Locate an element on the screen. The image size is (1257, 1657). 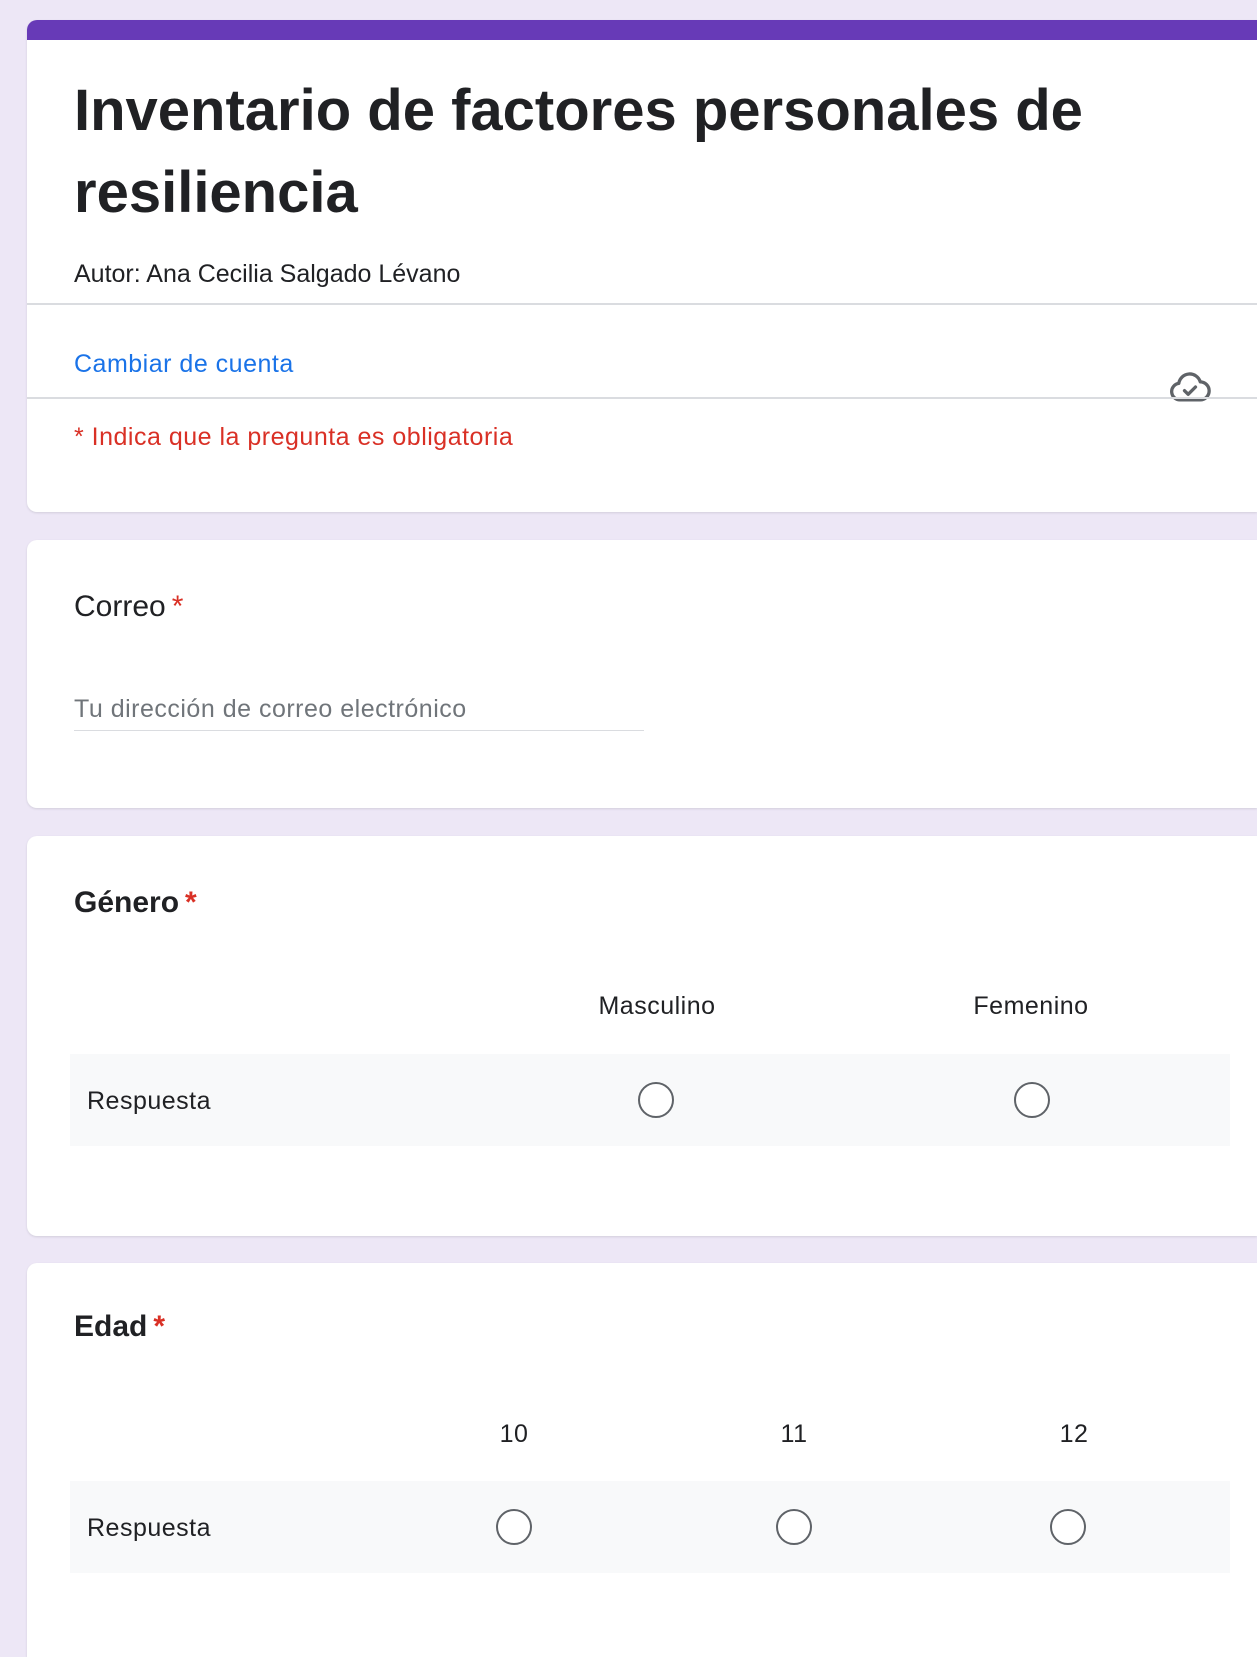
question-label: Correo is located at coordinates (120, 606).